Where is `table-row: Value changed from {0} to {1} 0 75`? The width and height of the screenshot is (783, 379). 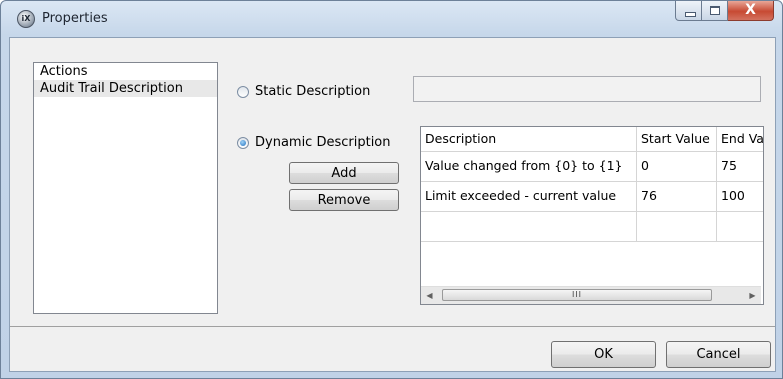 table-row: Value changed from {0} to {1} 0 75 is located at coordinates (592, 167).